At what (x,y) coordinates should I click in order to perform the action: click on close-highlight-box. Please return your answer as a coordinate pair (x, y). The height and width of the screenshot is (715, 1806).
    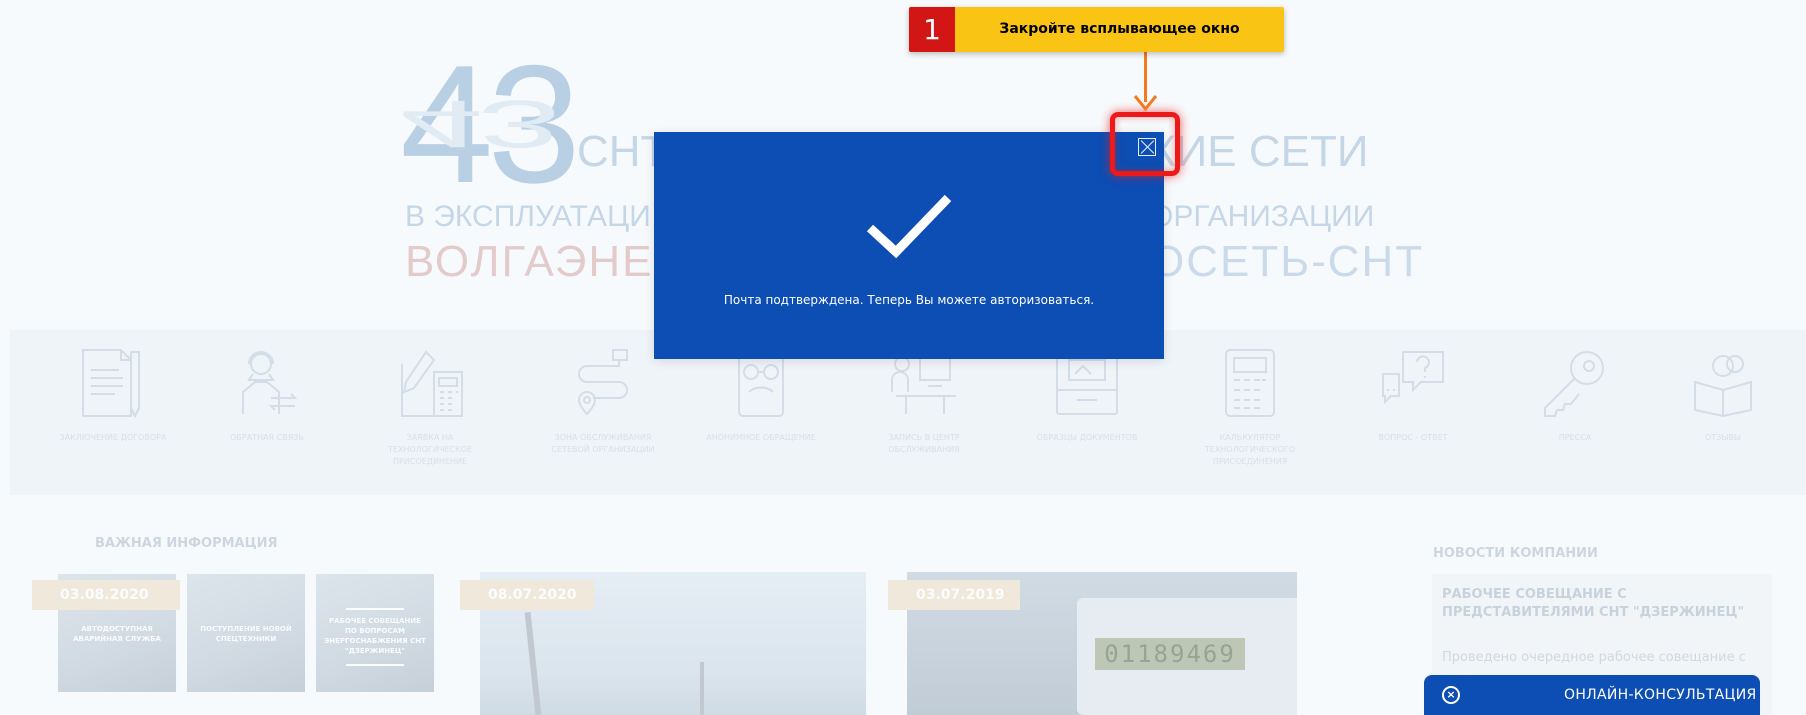
    Looking at the image, I should click on (1145, 144).